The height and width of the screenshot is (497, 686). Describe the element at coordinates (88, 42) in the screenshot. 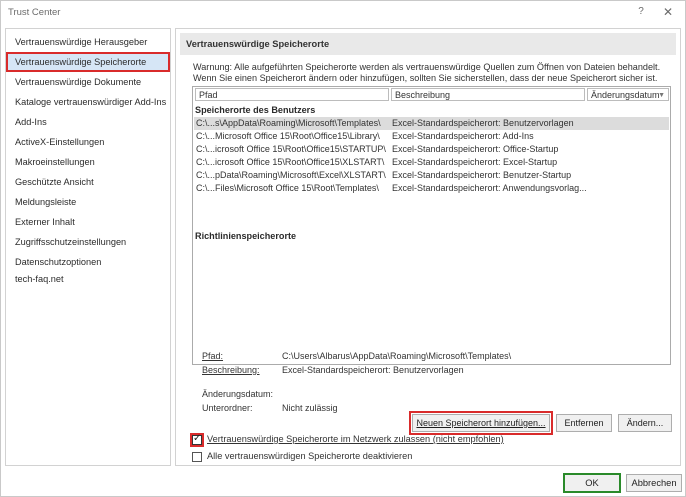

I see `sidebar-item-trusted-publishers: Vertrauenswürdige Herausgeber` at that location.